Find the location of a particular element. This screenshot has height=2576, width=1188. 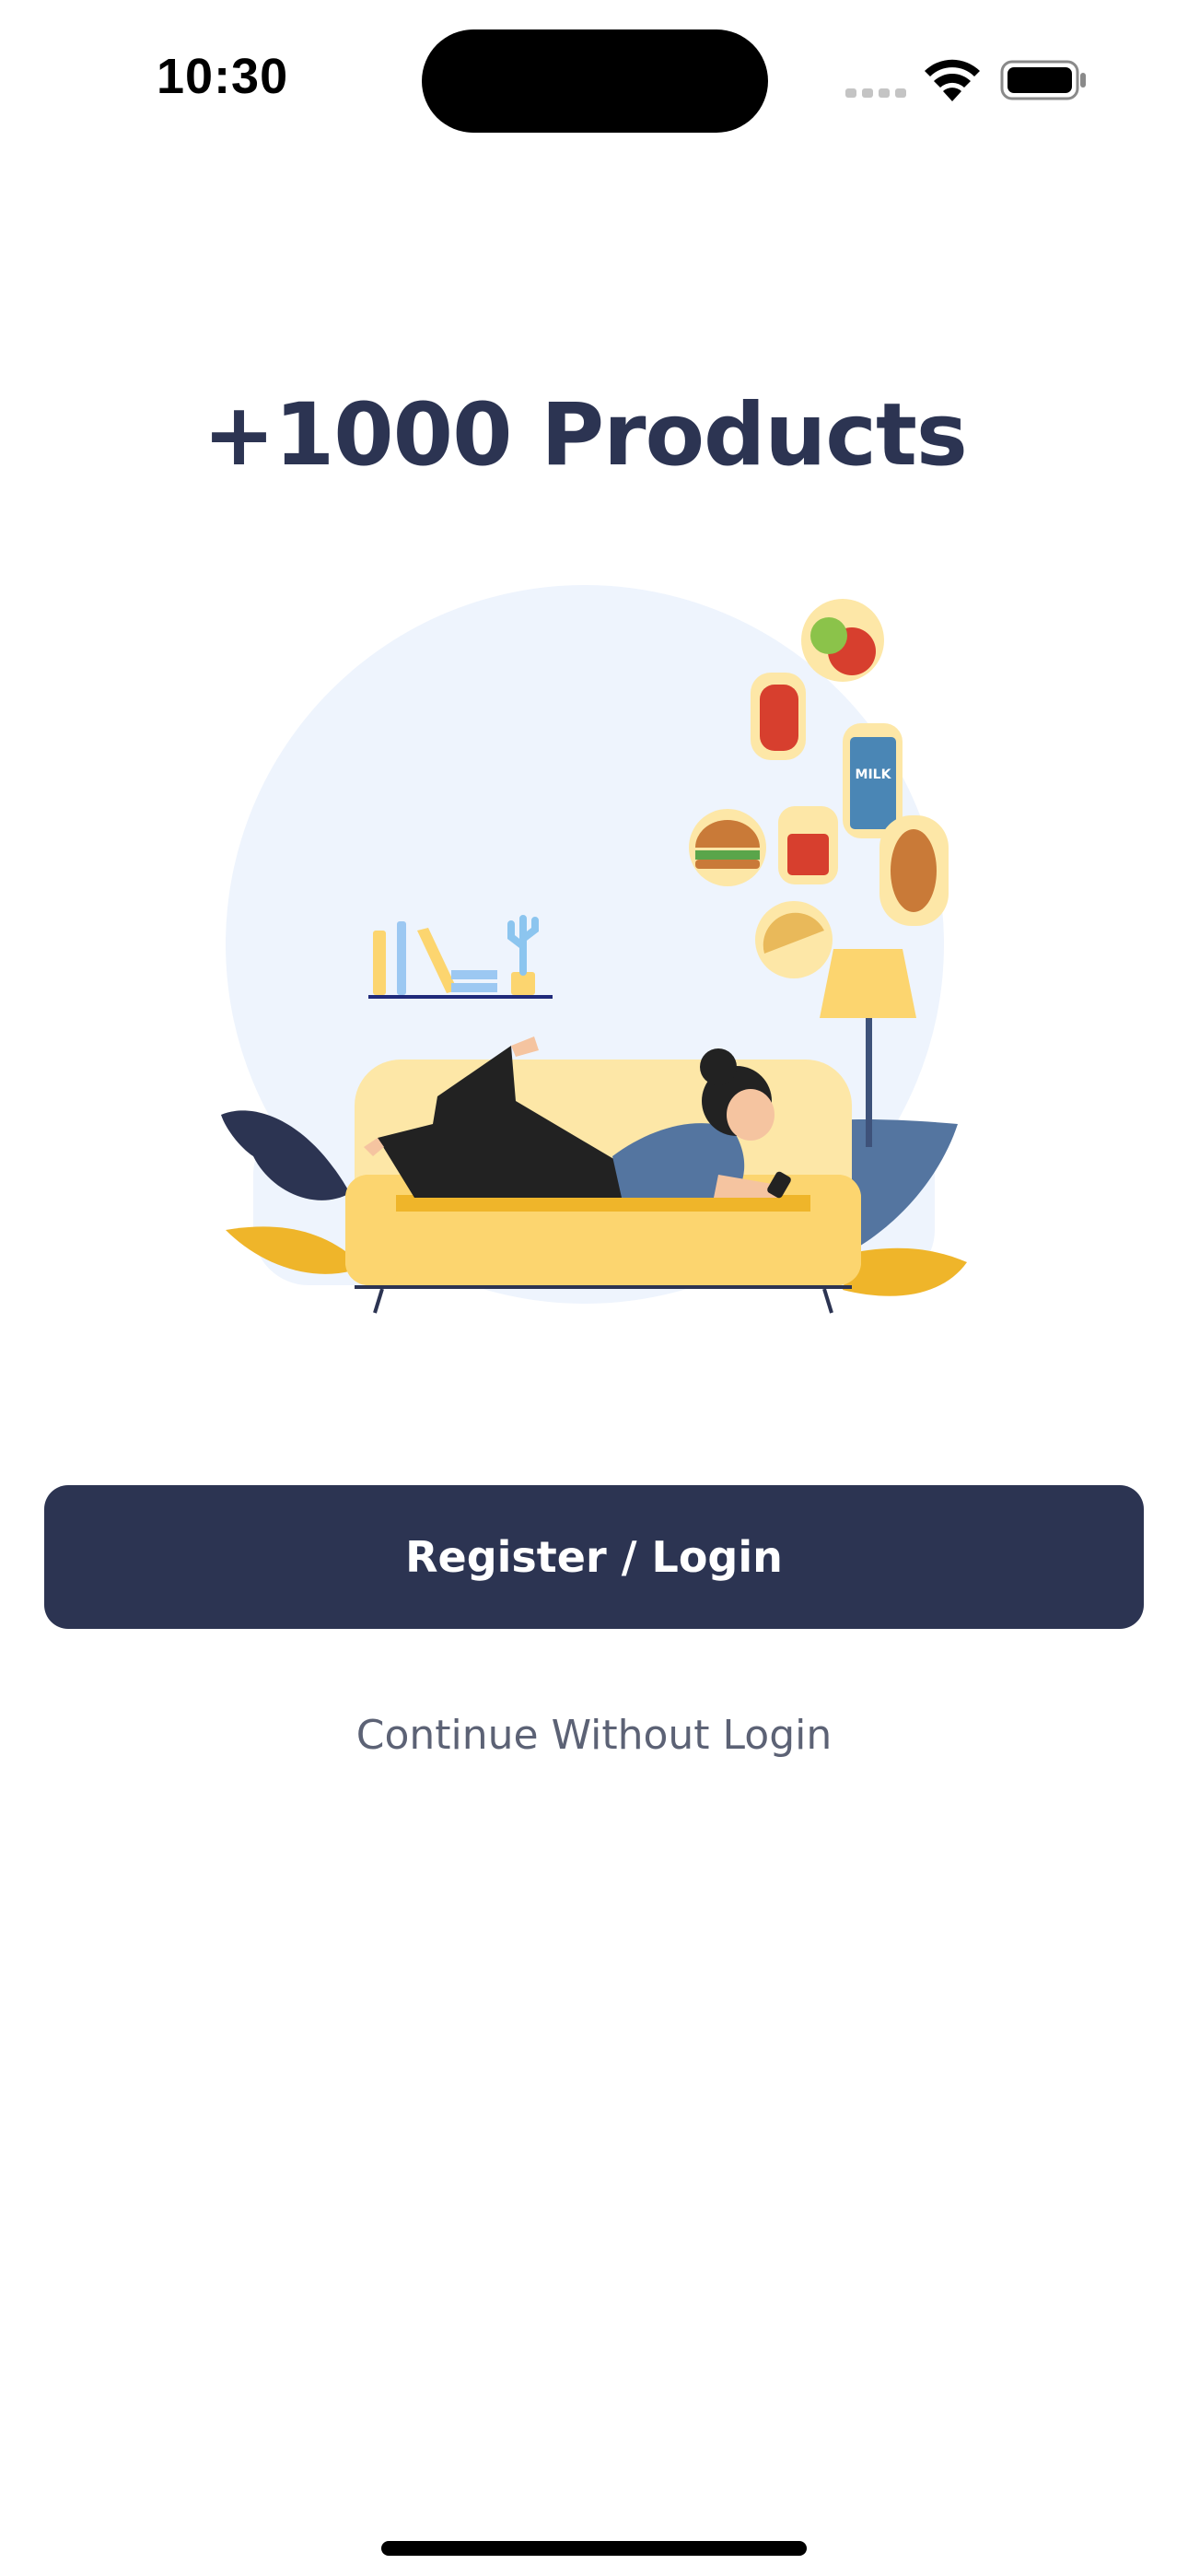

status-time: 10:30 is located at coordinates (223, 76).